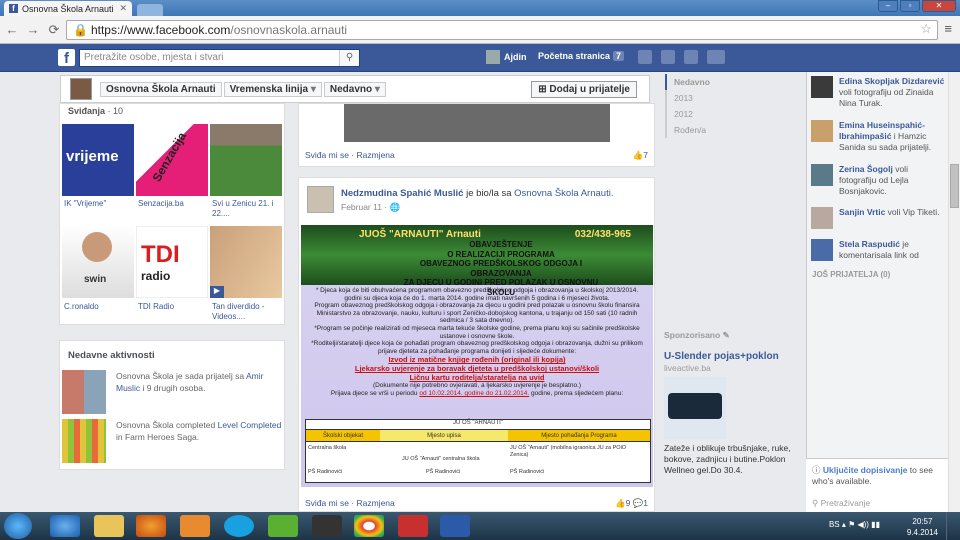 The height and width of the screenshot is (540, 960). What do you see at coordinates (154, 57) in the screenshot?
I see `search-placeholder: Pretražite osobe, mjesta i stvari` at bounding box center [154, 57].